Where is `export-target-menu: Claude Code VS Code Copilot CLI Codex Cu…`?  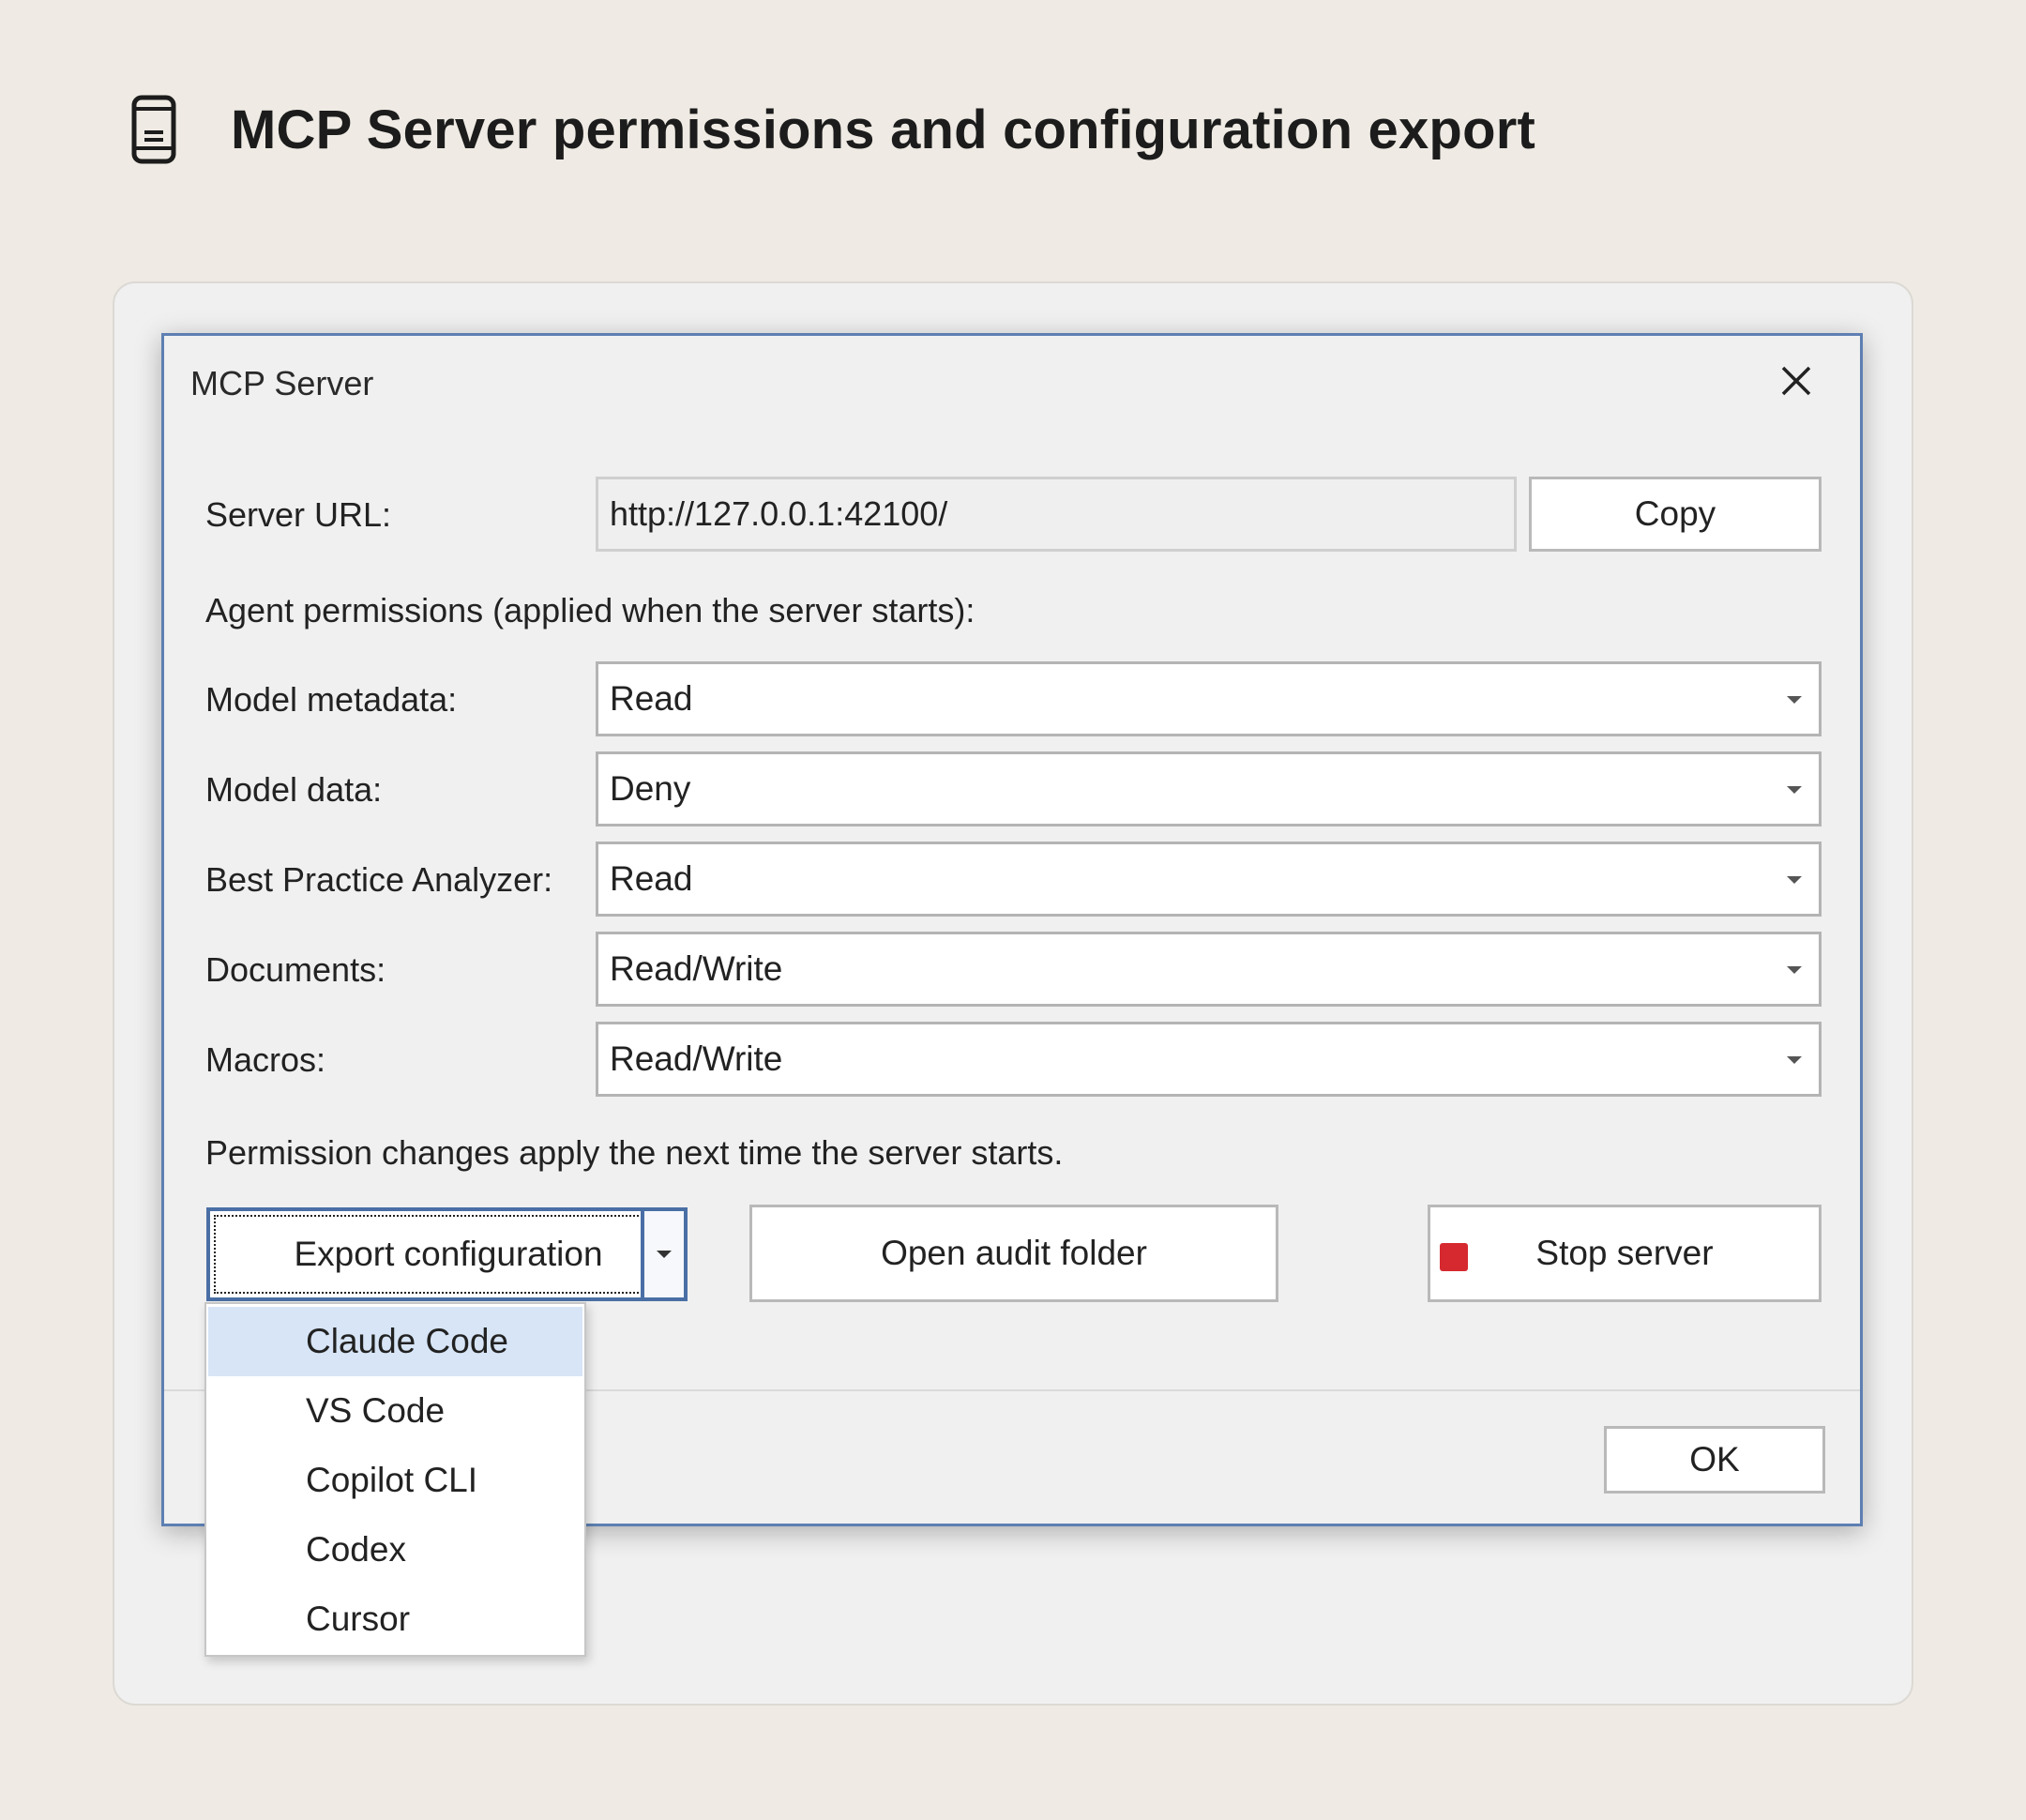 export-target-menu: Claude Code VS Code Copilot CLI Codex Cu… is located at coordinates (395, 1479).